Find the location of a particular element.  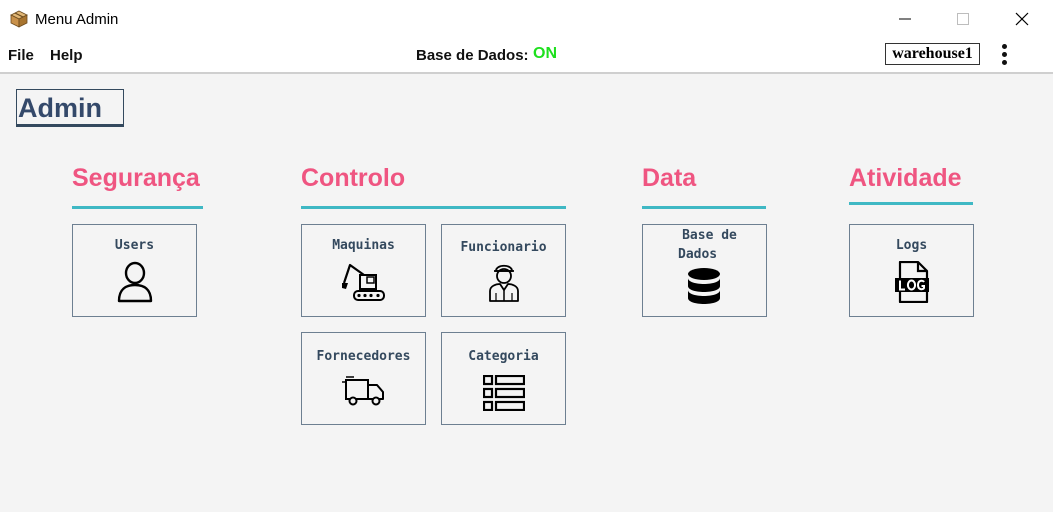

maquinas-button: Maquinas is located at coordinates (363, 270).